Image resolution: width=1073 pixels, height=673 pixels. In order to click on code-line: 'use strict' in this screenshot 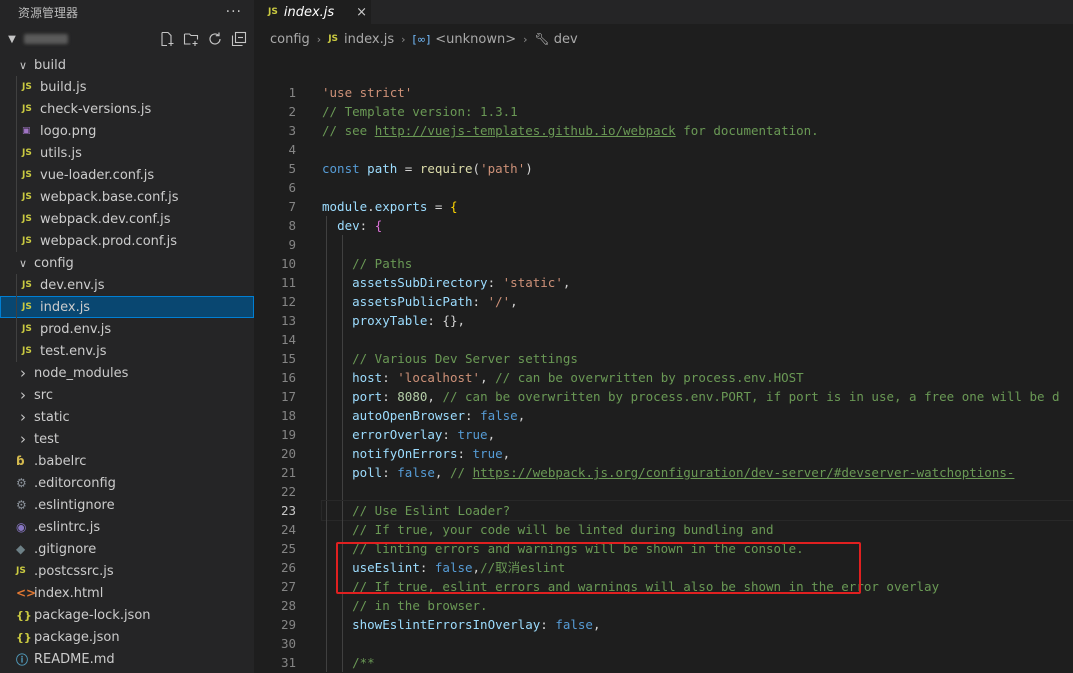, I will do `click(697, 92)`.